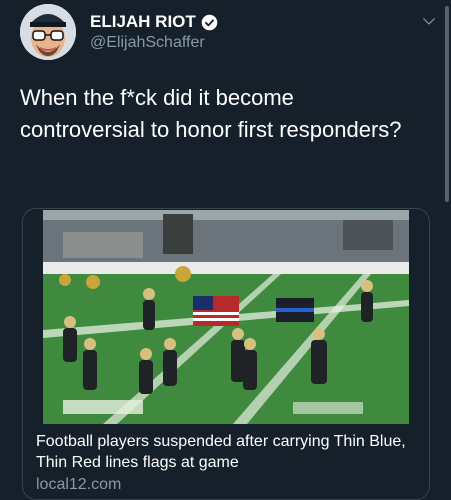  What do you see at coordinates (143, 22) in the screenshot?
I see `display-name: ELIJAH RIOT` at bounding box center [143, 22].